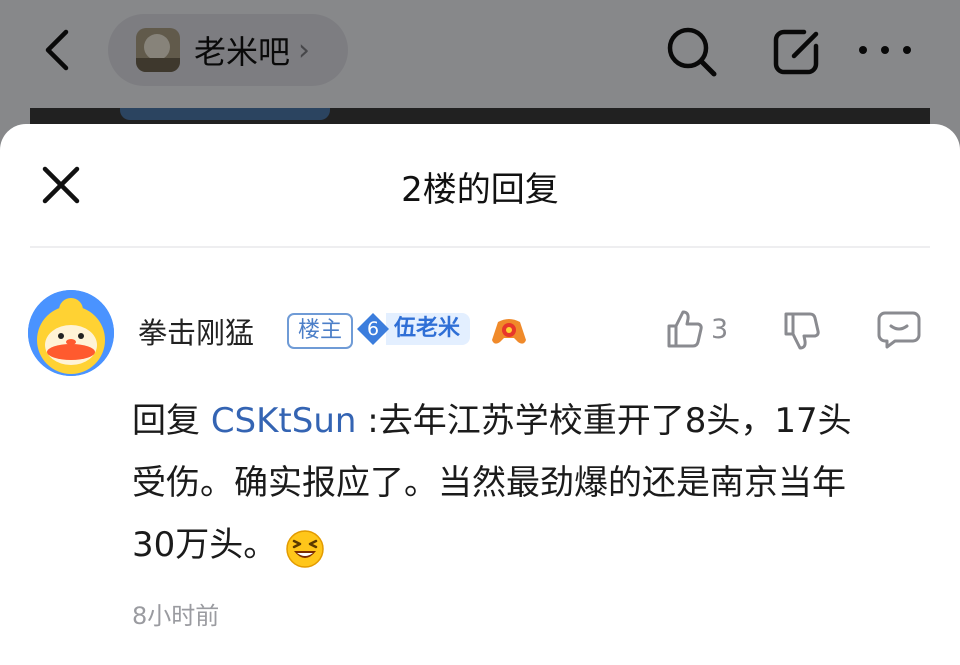  What do you see at coordinates (428, 329) in the screenshot?
I see `level-title: 伍老米` at bounding box center [428, 329].